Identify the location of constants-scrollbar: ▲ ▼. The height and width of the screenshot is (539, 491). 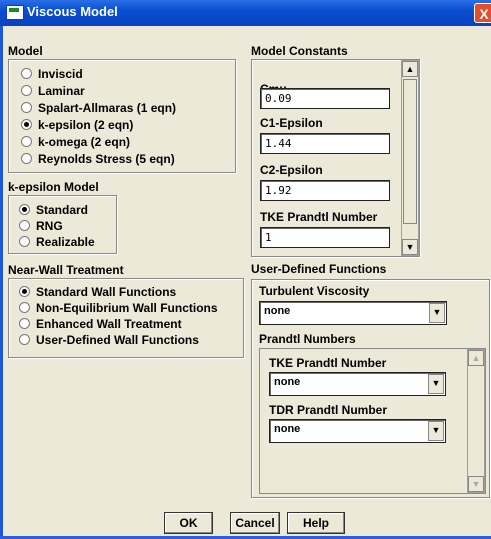
(410, 158).